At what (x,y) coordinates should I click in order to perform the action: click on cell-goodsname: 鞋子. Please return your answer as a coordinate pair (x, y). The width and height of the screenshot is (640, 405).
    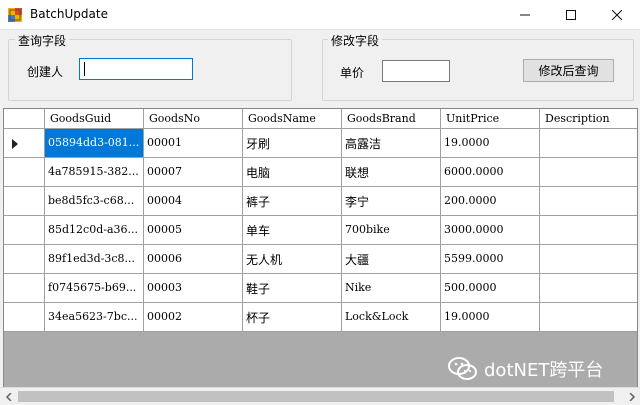
    Looking at the image, I should click on (292, 288).